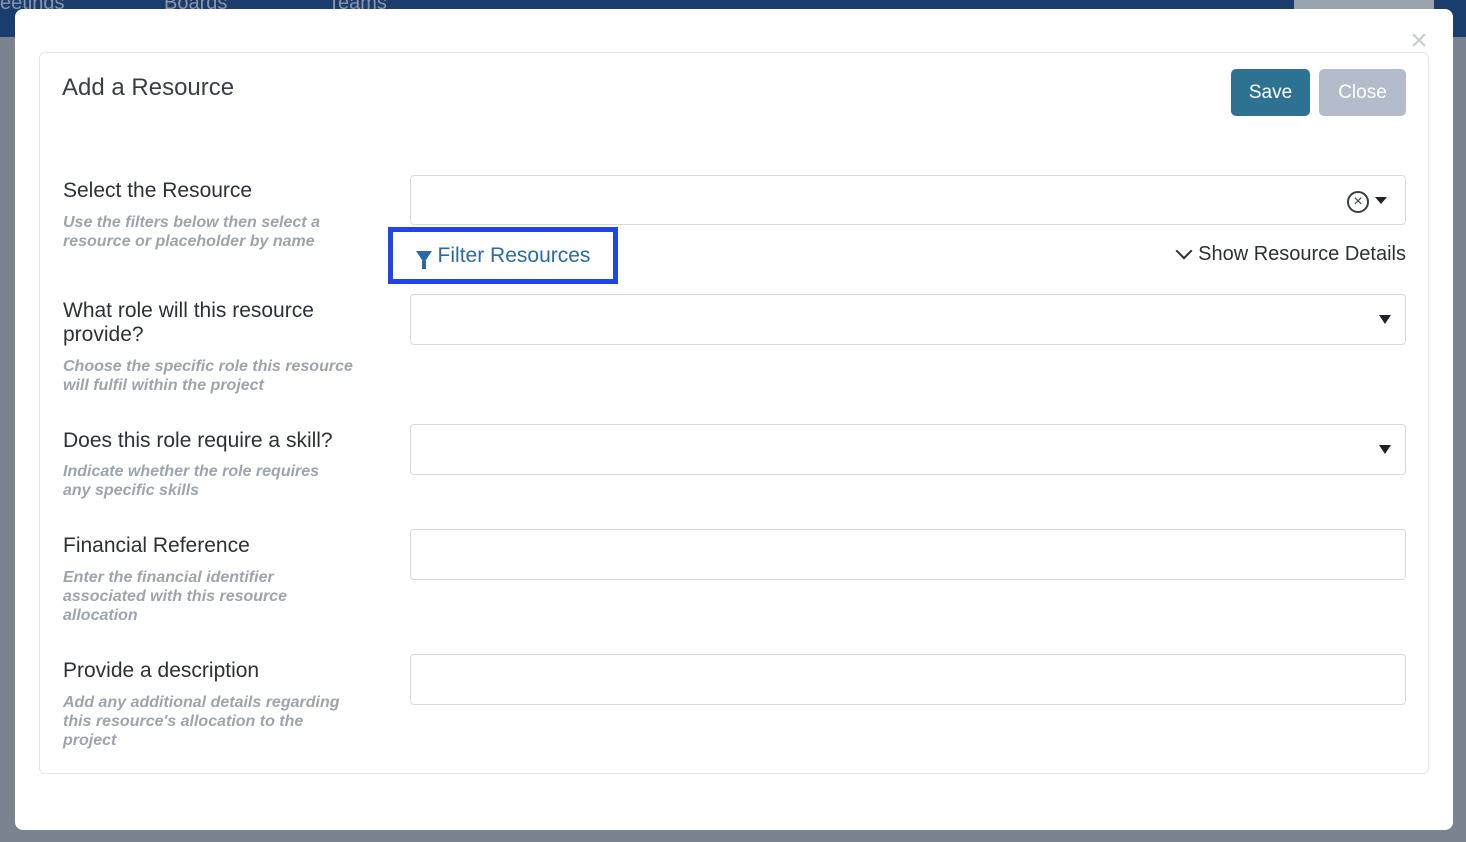  I want to click on resource-select: ×, so click(908, 200).